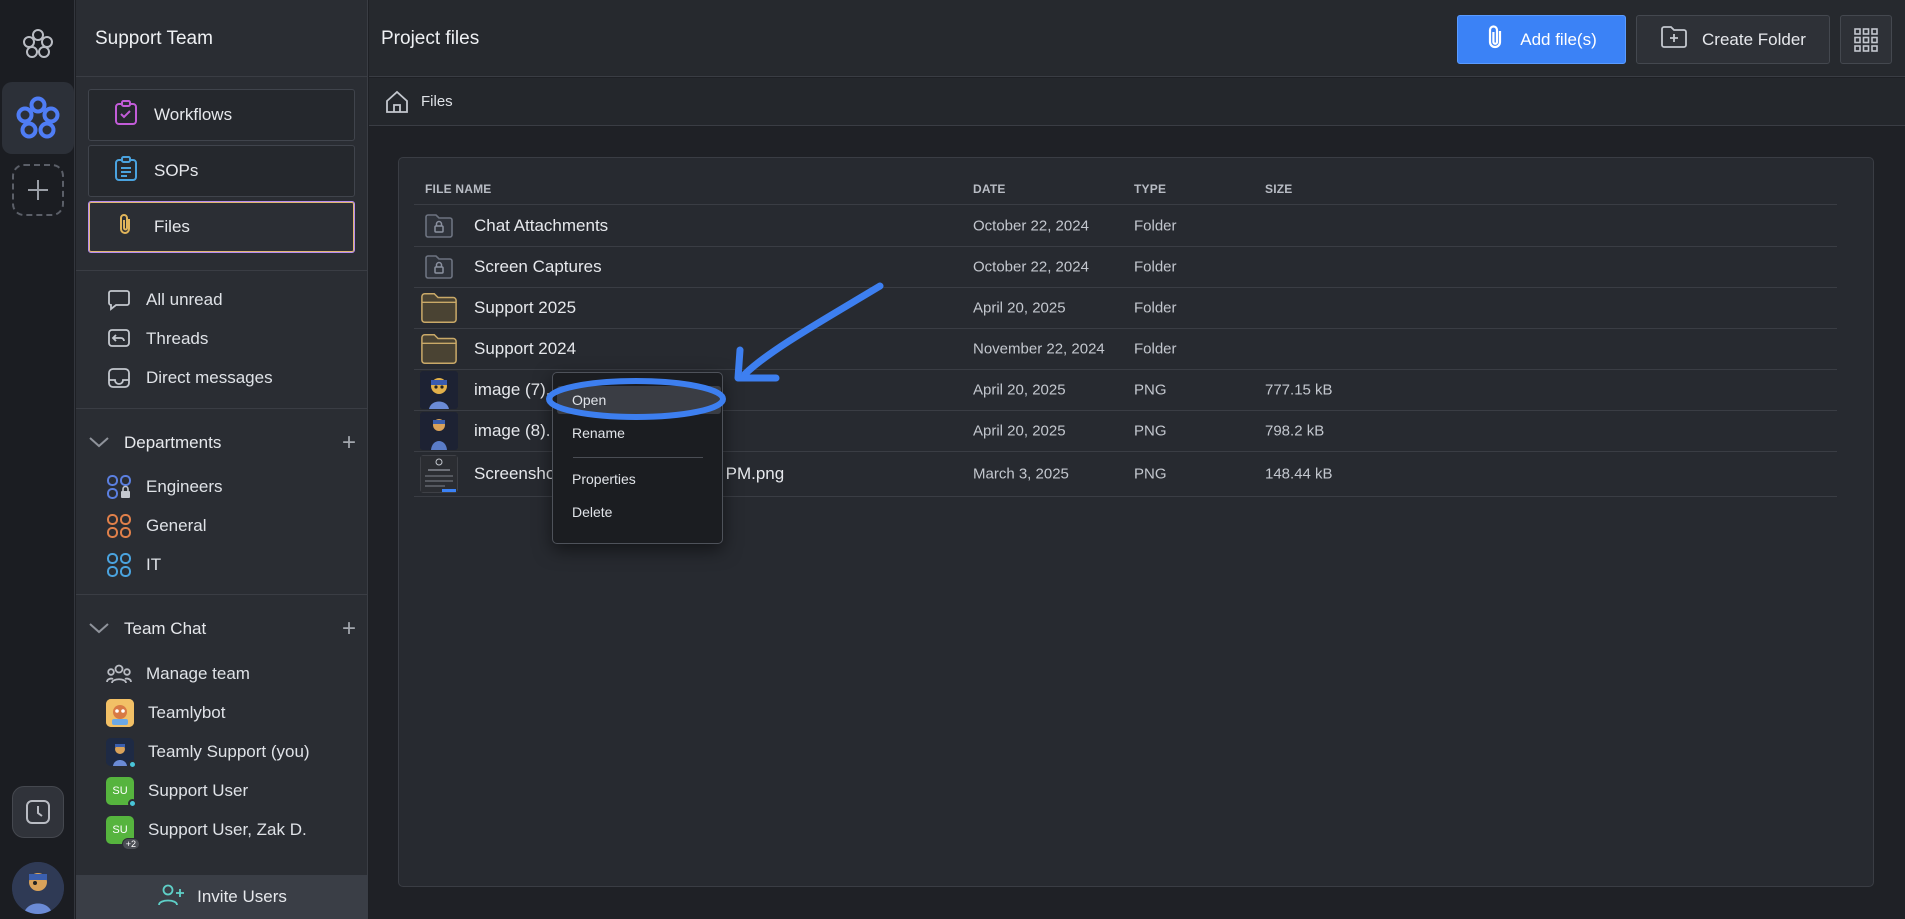  Describe the element at coordinates (1754, 39) in the screenshot. I see `button-label: Create Folder` at that location.